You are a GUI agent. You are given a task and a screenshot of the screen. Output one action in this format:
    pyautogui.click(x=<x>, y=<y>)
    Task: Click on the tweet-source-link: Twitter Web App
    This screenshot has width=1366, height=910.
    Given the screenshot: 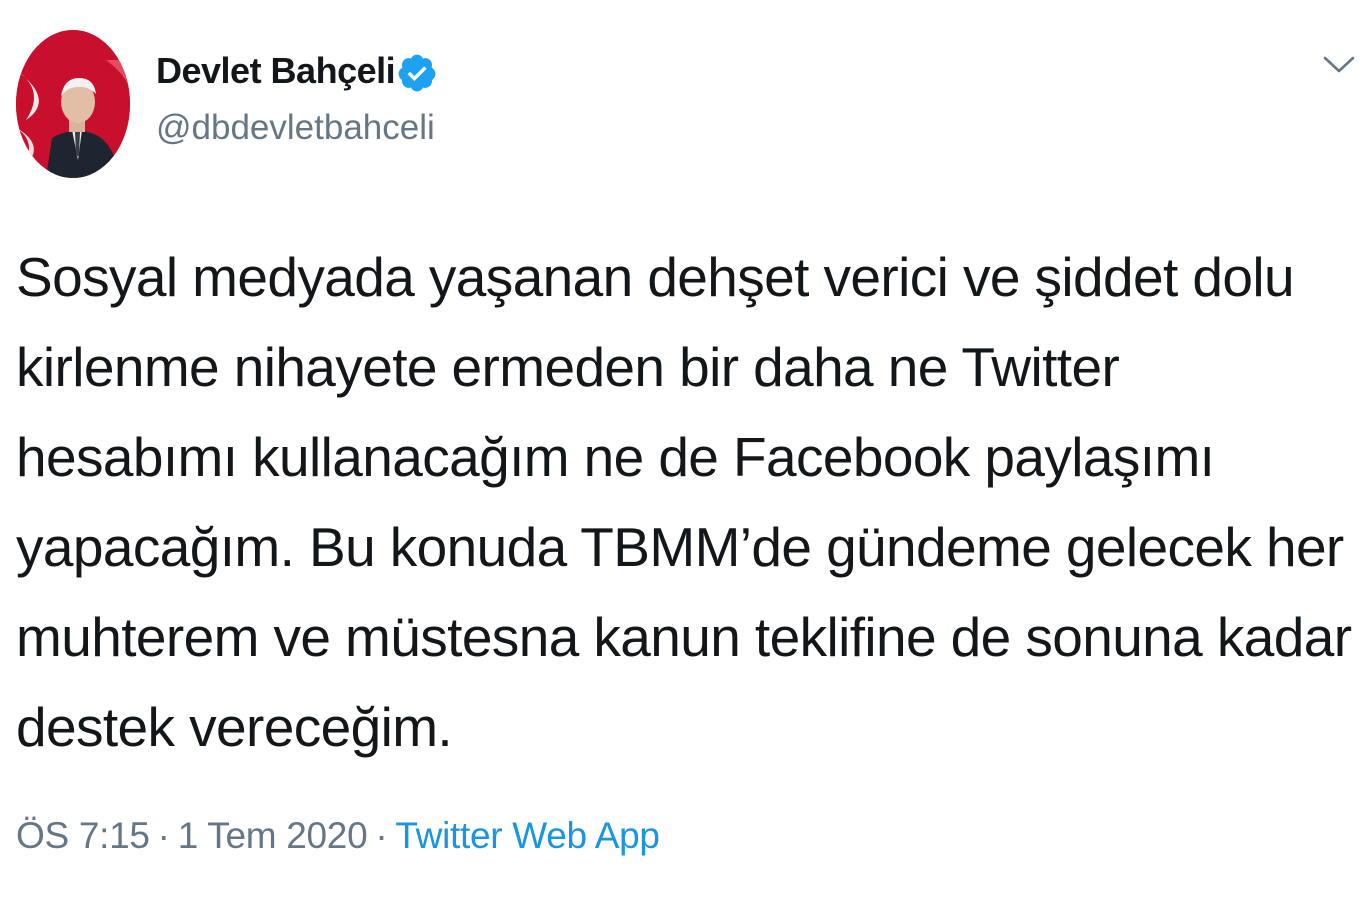 What is the action you would take?
    pyautogui.click(x=527, y=835)
    